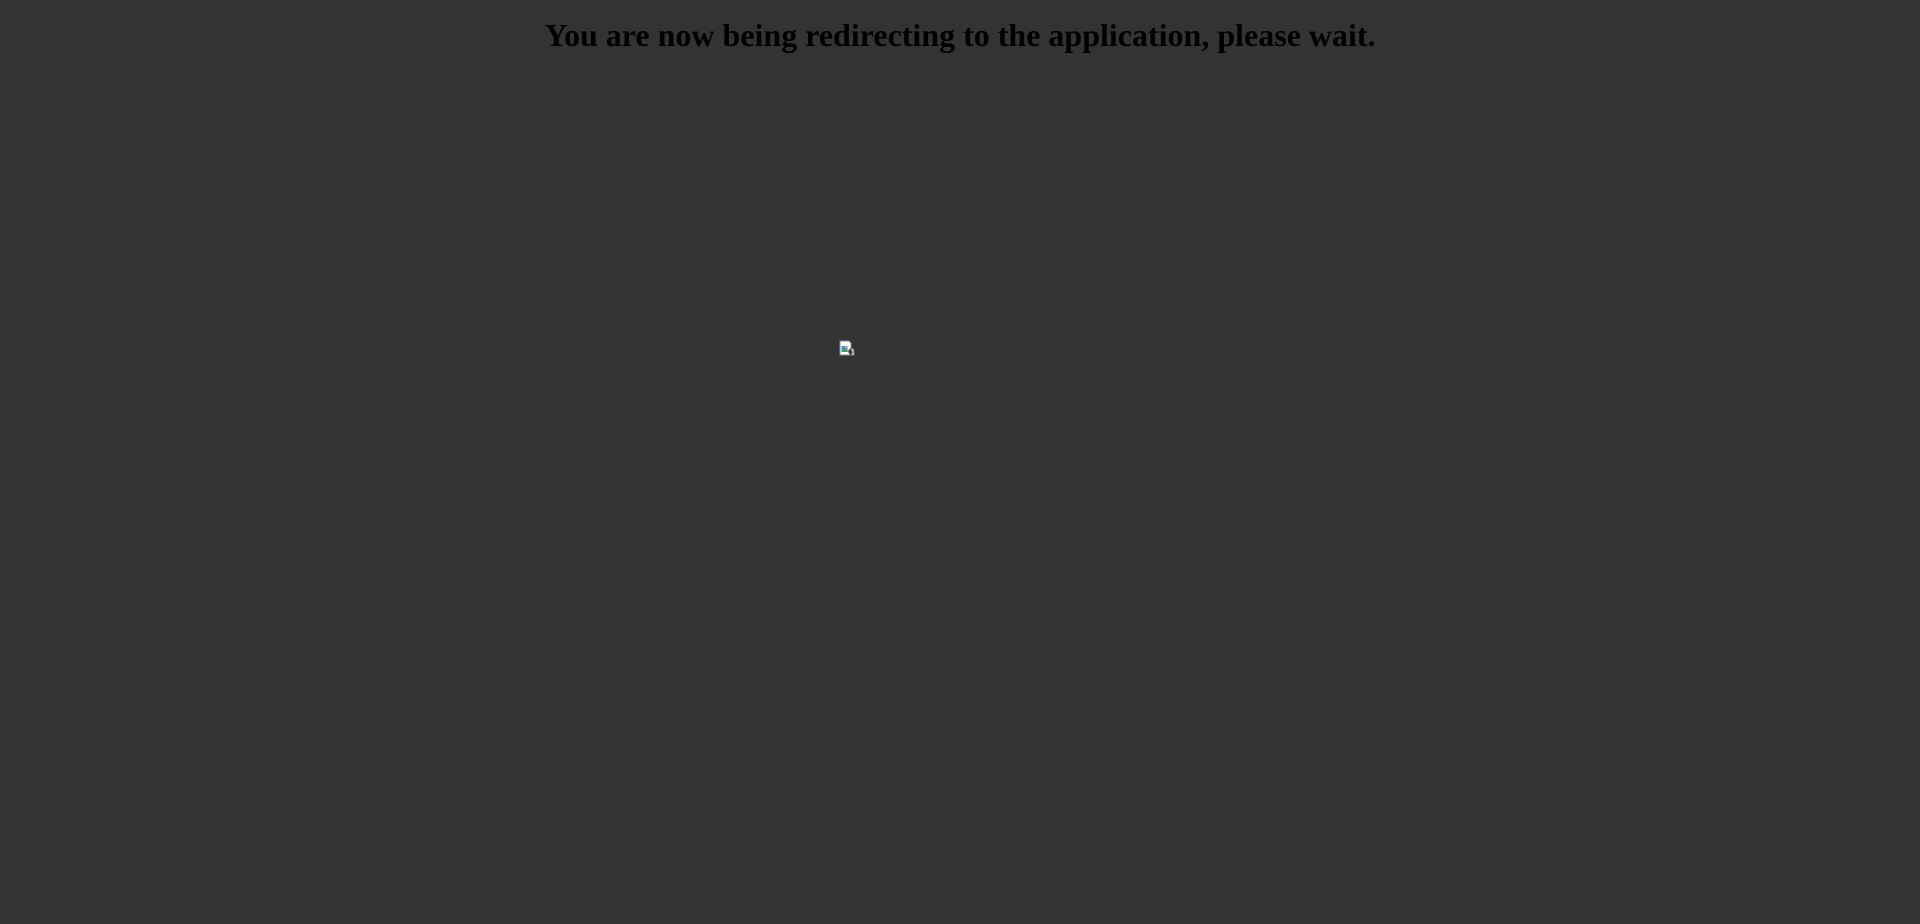 Image resolution: width=1920 pixels, height=924 pixels. What do you see at coordinates (847, 348) in the screenshot?
I see `broken-image-icon` at bounding box center [847, 348].